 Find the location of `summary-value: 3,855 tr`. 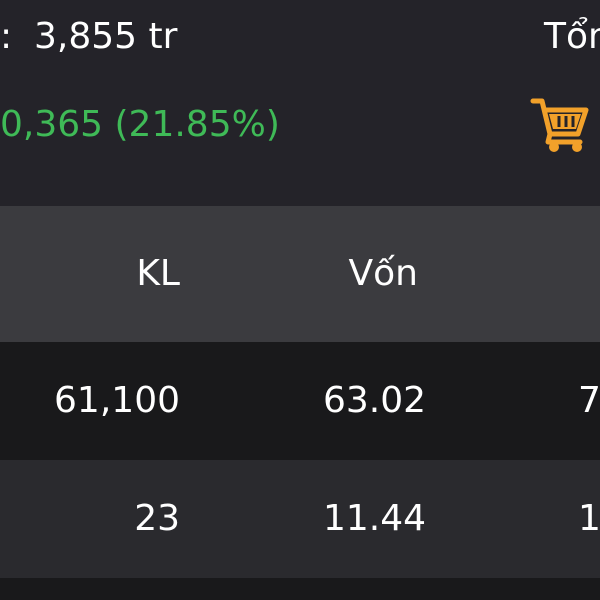

summary-value: 3,855 tr is located at coordinates (106, 36).